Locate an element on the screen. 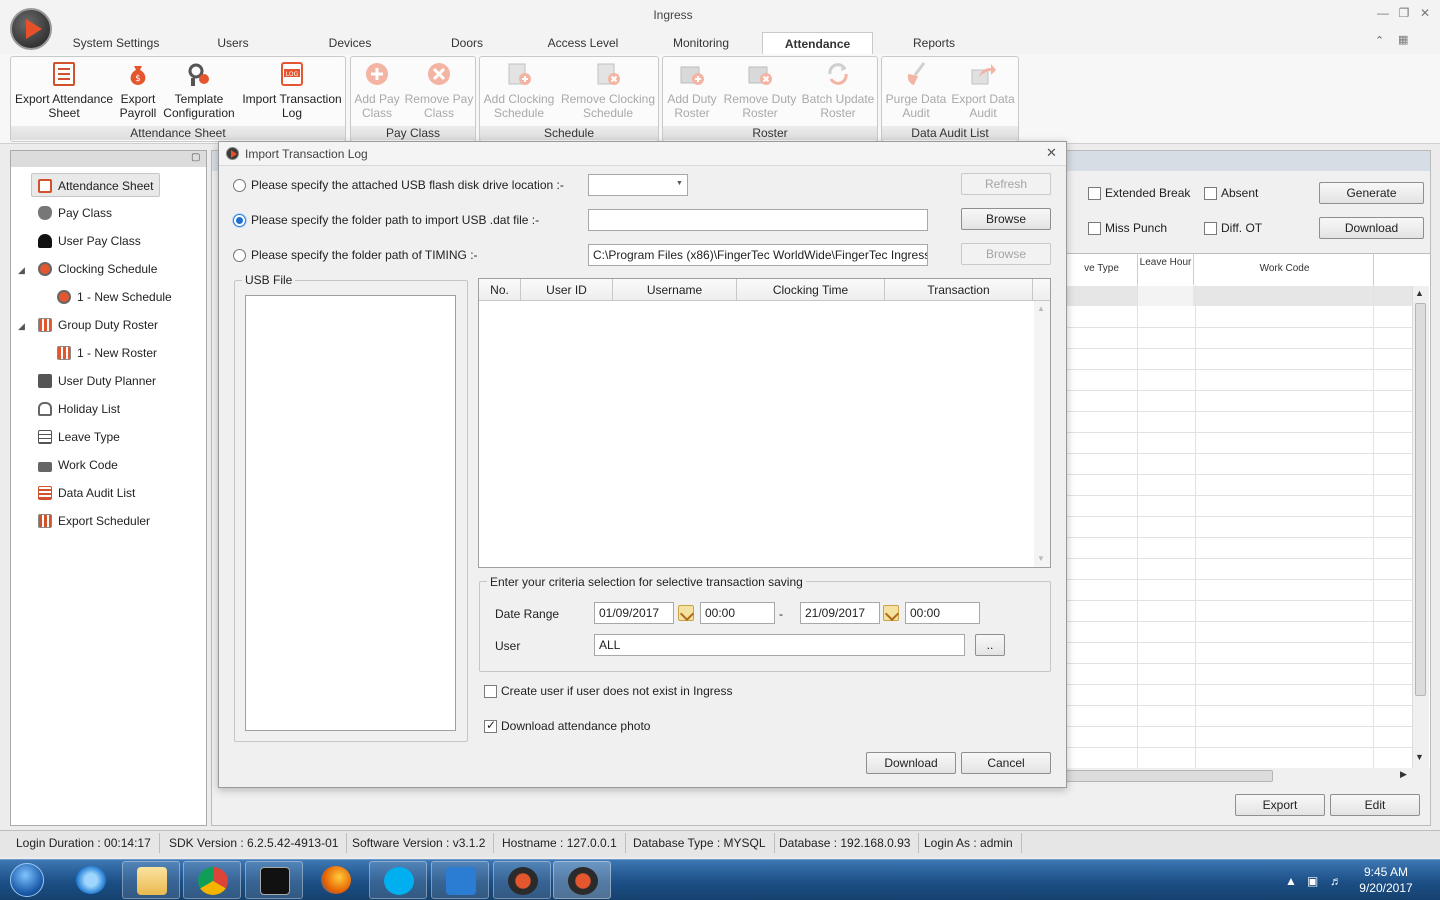 The width and height of the screenshot is (1440, 900). taskbar-ingress-active is located at coordinates (582, 880).